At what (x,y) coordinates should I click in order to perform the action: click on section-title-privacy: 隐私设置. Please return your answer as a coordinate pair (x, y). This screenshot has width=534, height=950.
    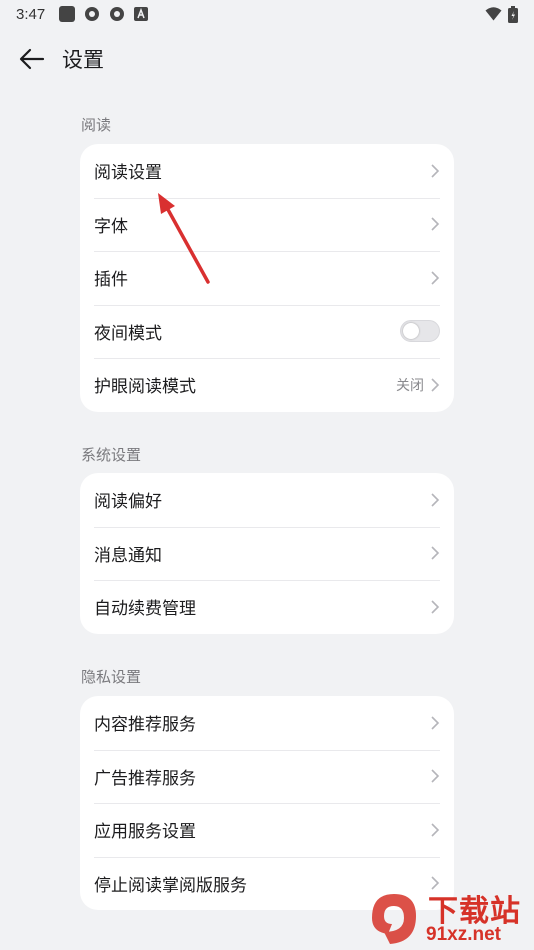
    Looking at the image, I should click on (111, 677).